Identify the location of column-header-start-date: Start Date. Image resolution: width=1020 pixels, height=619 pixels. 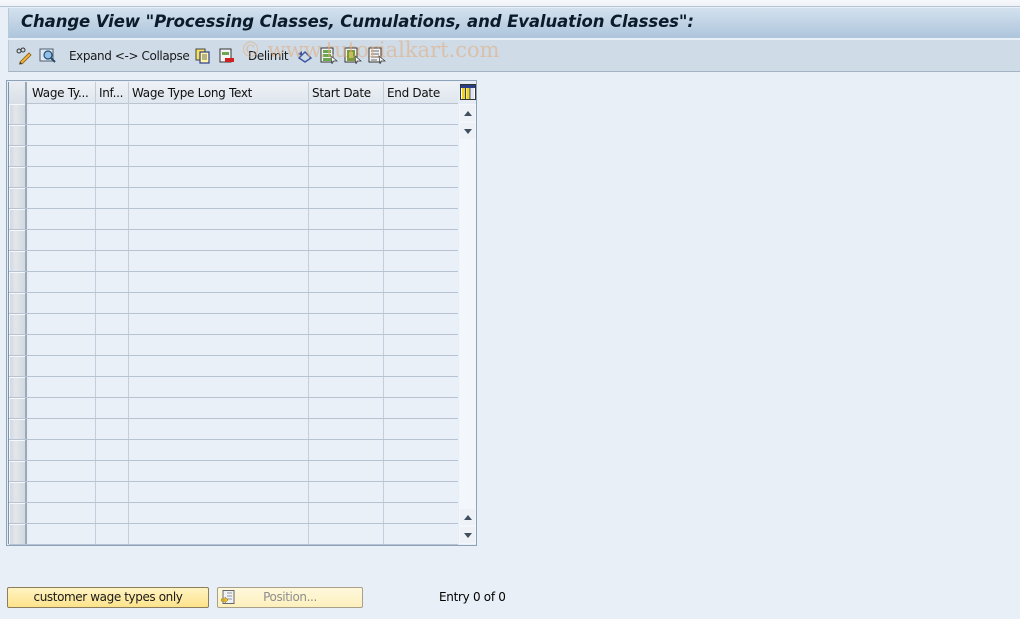
(346, 93).